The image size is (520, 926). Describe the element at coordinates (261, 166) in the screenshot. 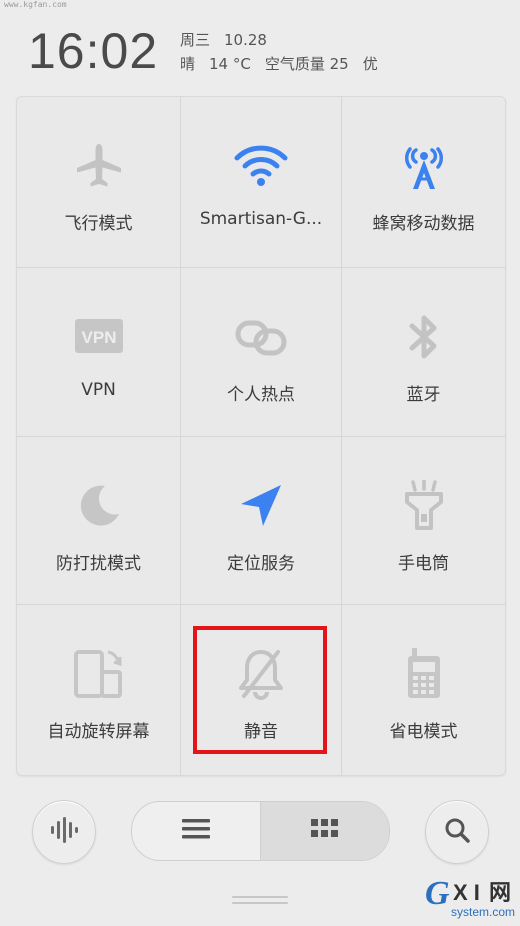

I see `wifi-icon` at that location.